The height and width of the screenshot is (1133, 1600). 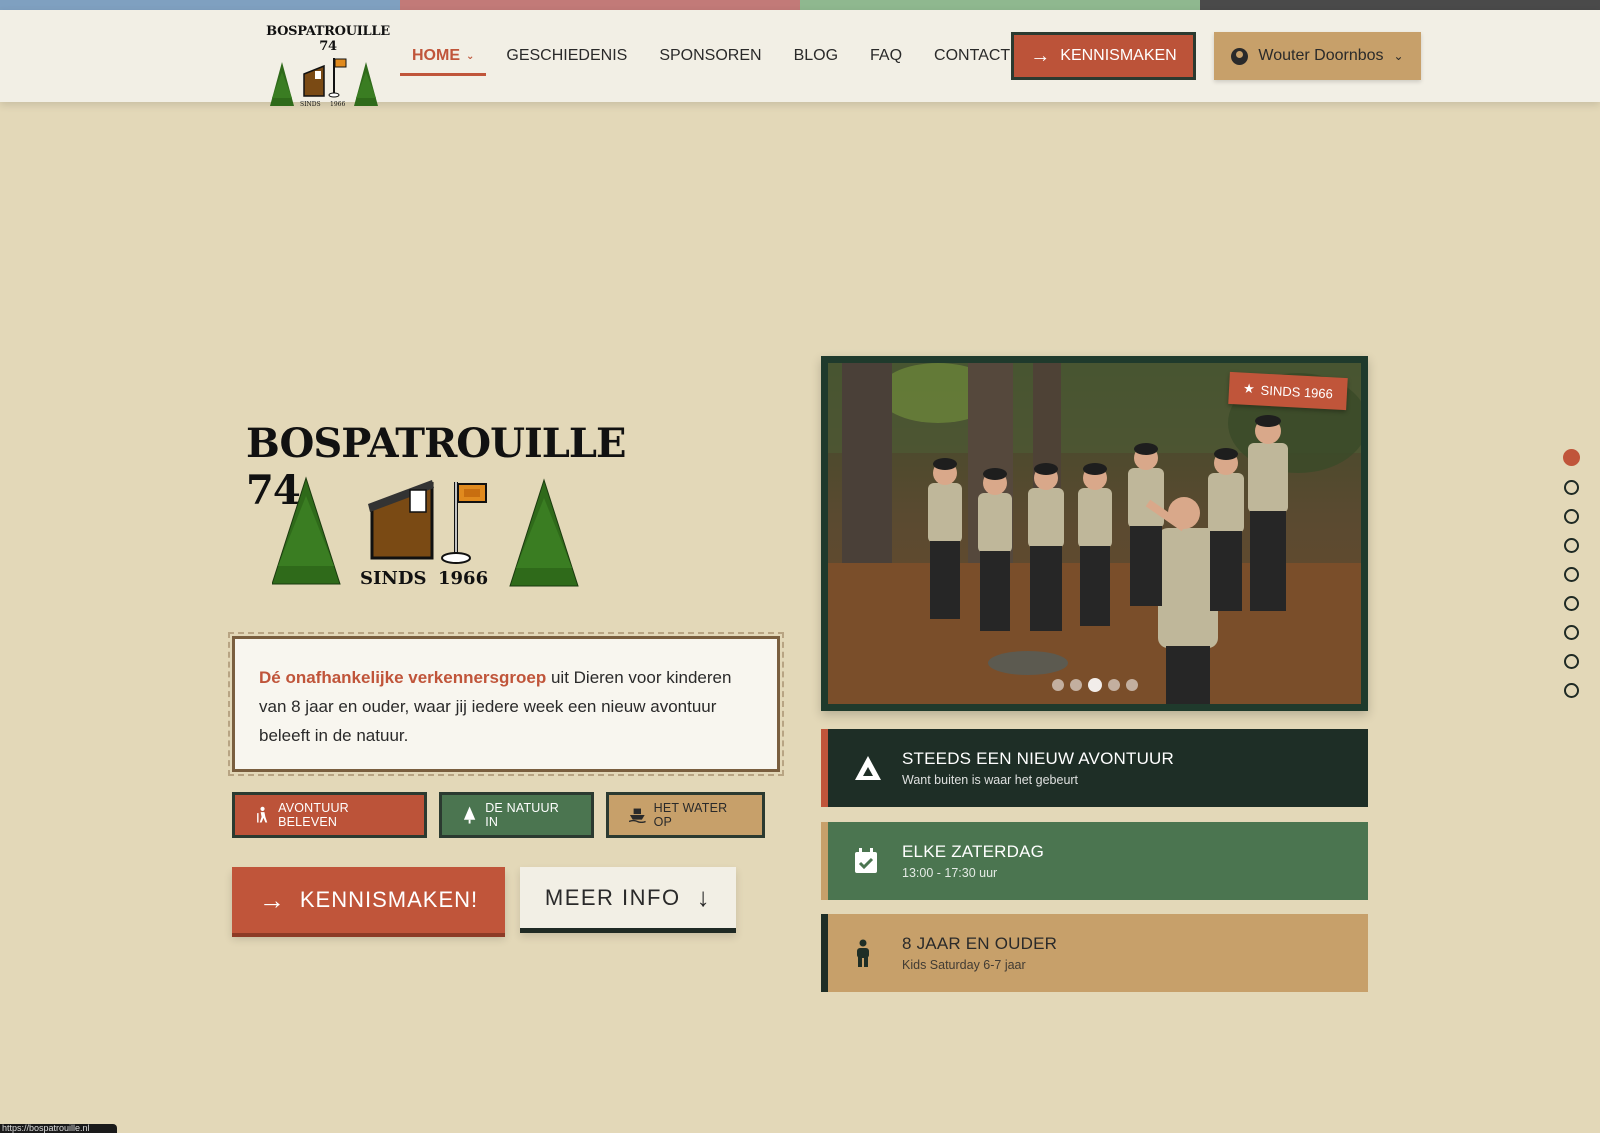 I want to click on info-card-title: 8 JAAR EN OUDER, so click(x=980, y=943).